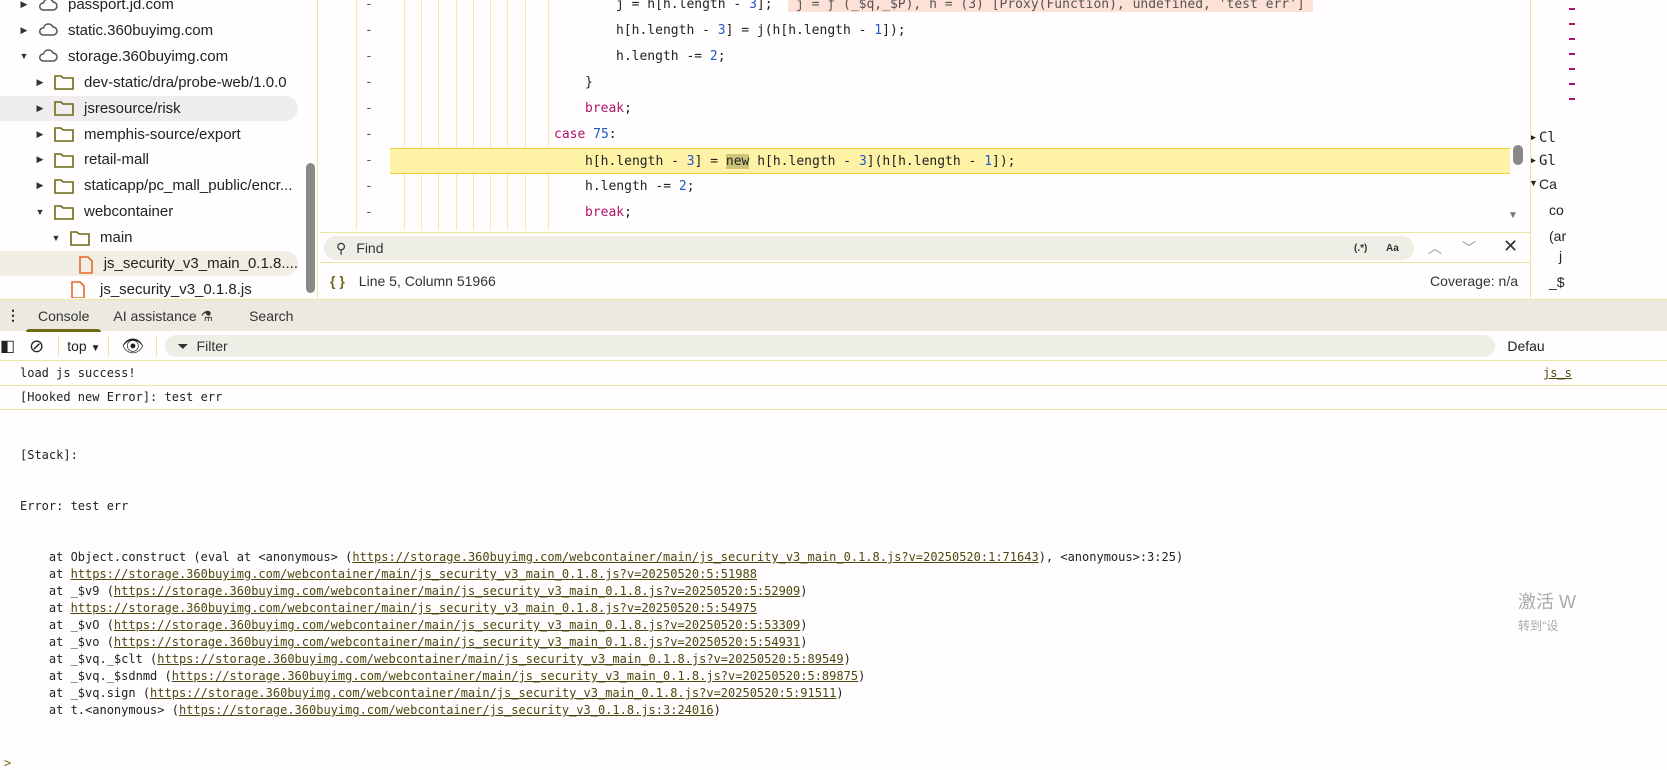 The width and height of the screenshot is (1667, 770). I want to click on tree-item: ▶ dev-static/dra/probe-web/1.0.0, so click(149, 82).